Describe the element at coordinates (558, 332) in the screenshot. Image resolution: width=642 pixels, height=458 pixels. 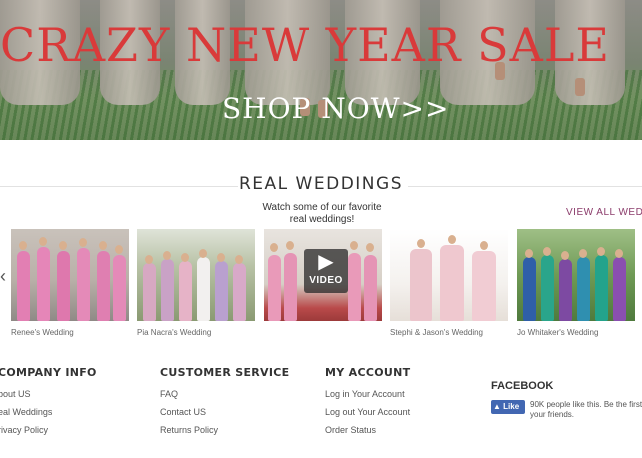
I see `wedding-caption: Jo Whitaker's Wedding` at that location.